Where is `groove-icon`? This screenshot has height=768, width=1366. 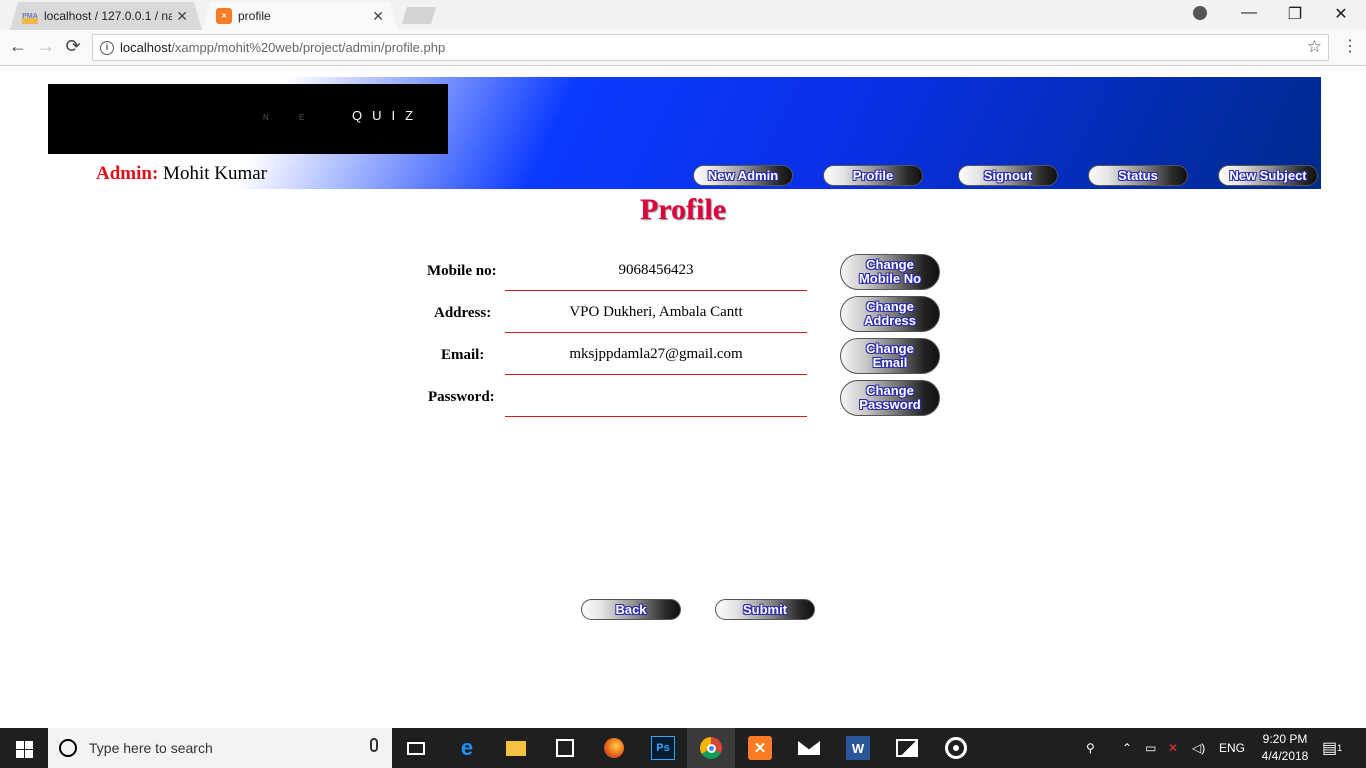 groove-icon is located at coordinates (956, 748).